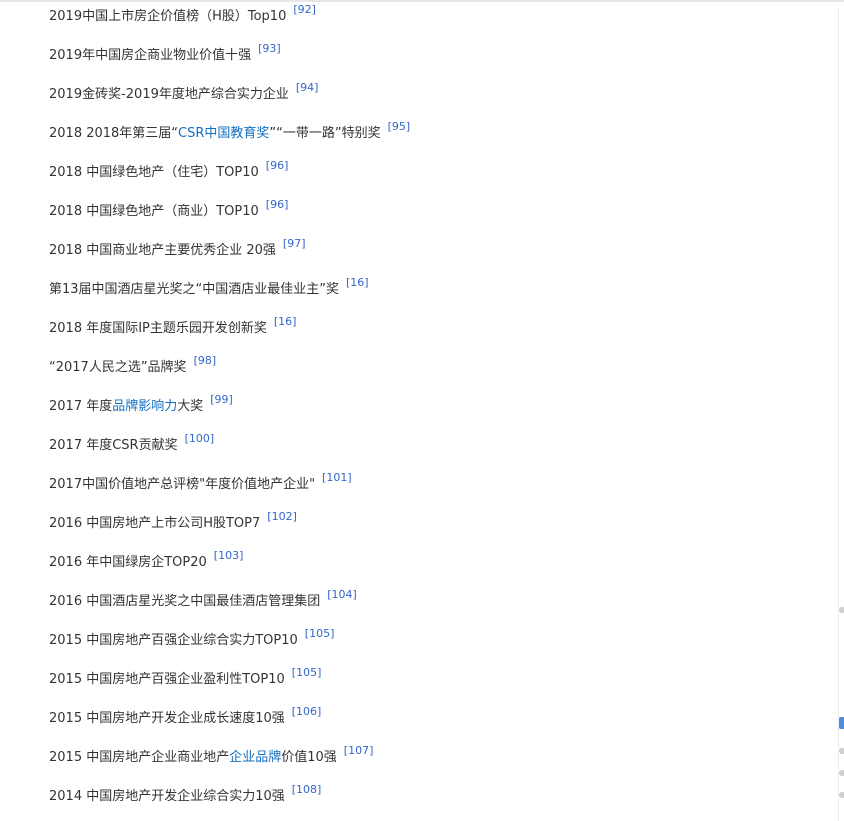  What do you see at coordinates (439, 143) in the screenshot?
I see `award-item: 2018 2018年第三届“CSR中国教育奖”“一带一路”特别奖 [95]` at bounding box center [439, 143].